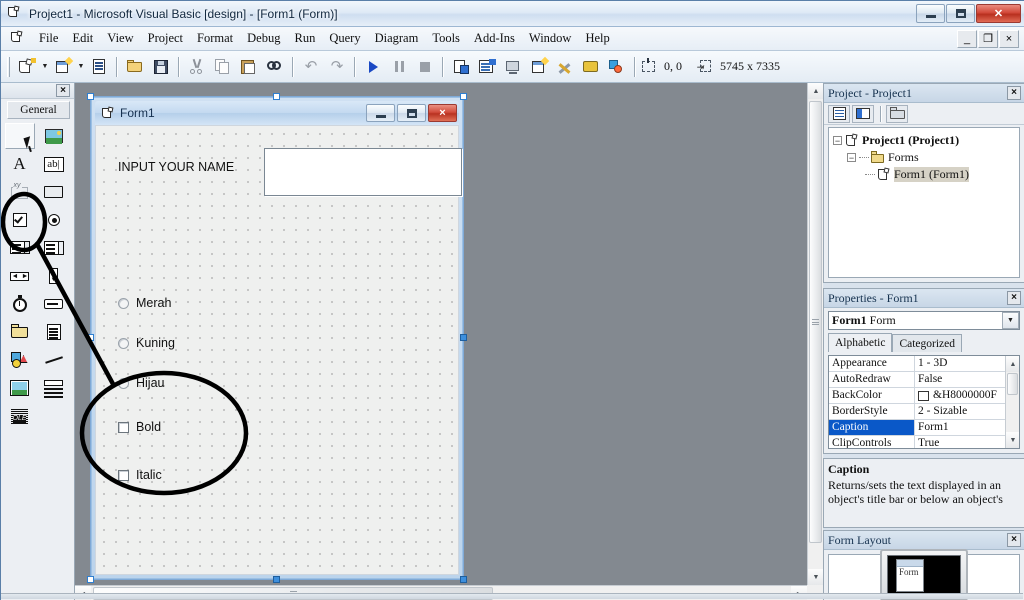 This screenshot has height=600, width=1024. What do you see at coordinates (176, 167) in the screenshot?
I see `label-input-your-name: INPUT YOUR NAME` at bounding box center [176, 167].